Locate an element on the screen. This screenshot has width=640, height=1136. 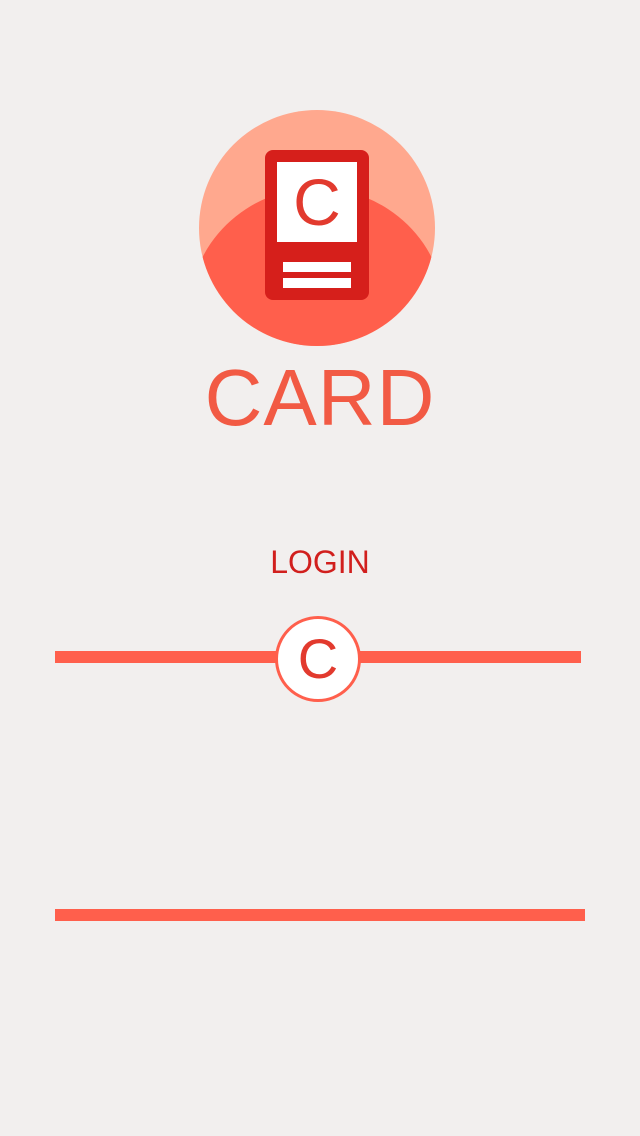
login-label: LOGIN is located at coordinates (320, 562).